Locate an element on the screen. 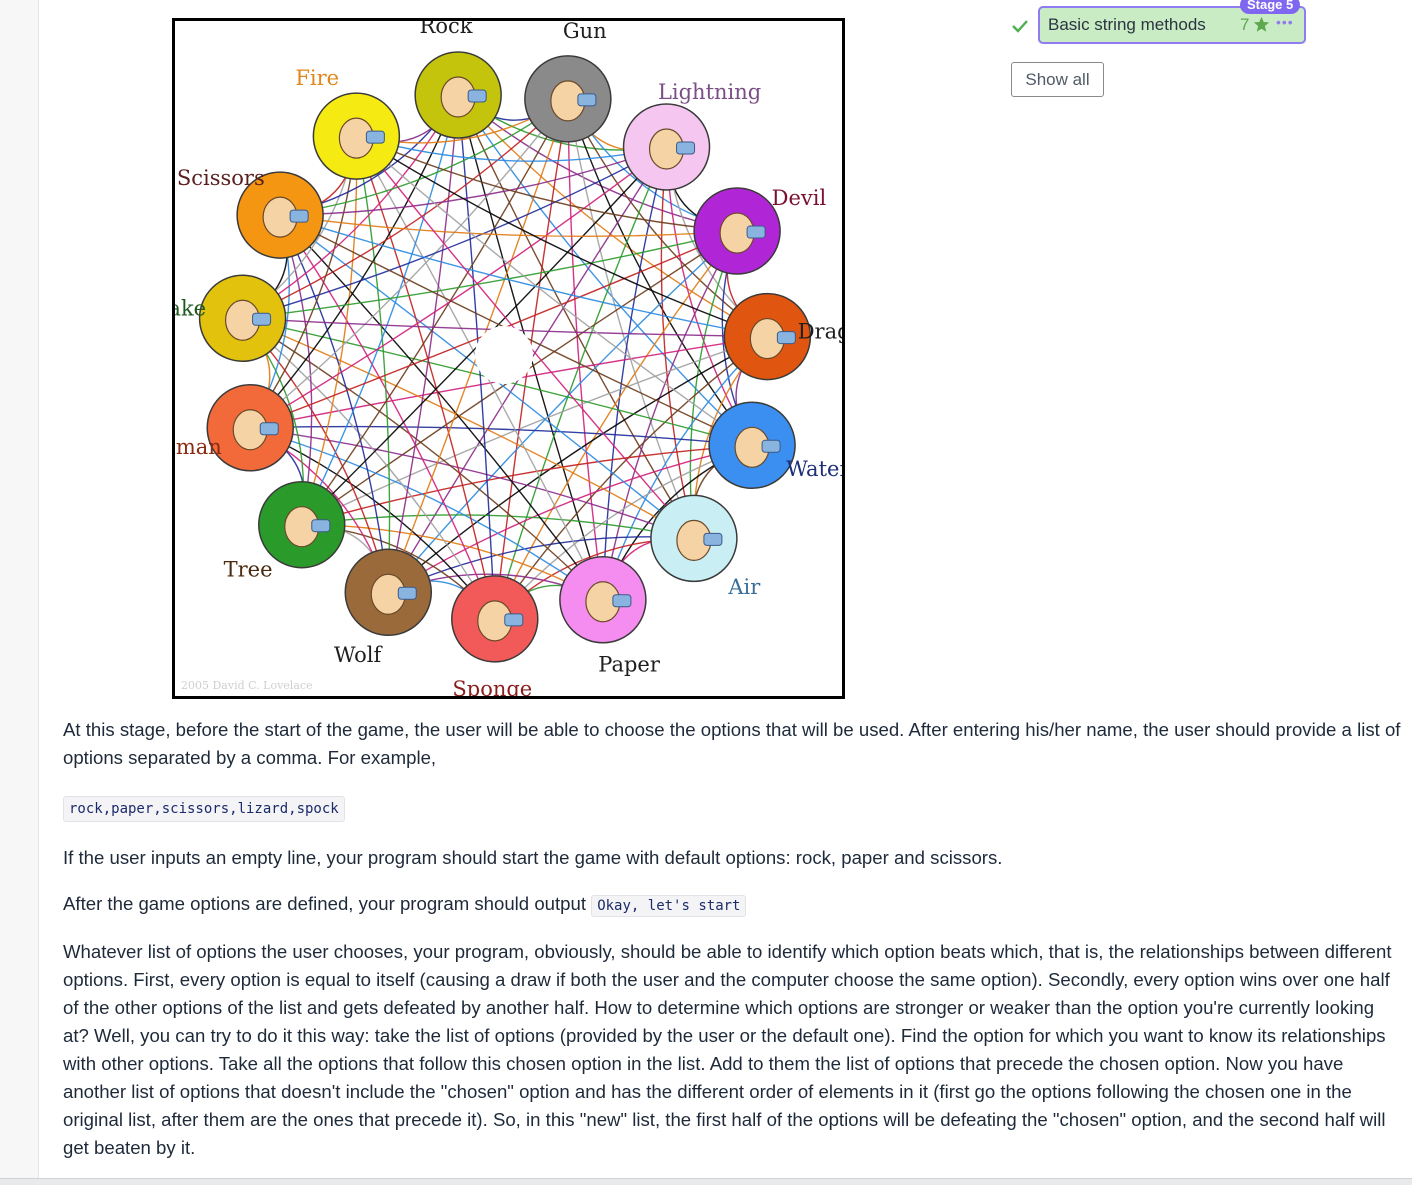  gesture-label: Devil is located at coordinates (799, 198).